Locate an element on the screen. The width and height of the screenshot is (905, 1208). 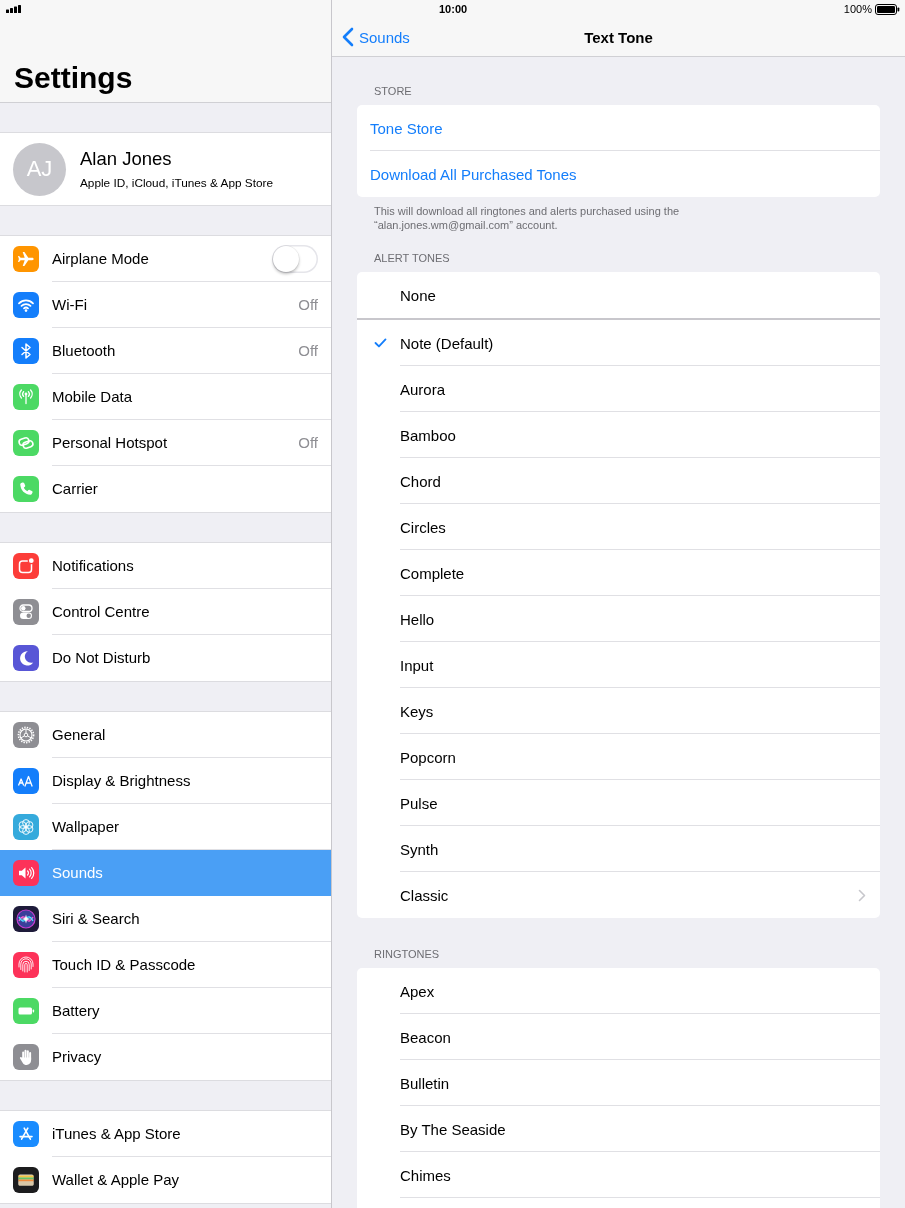
nav-title: Text Tone is located at coordinates (618, 37).